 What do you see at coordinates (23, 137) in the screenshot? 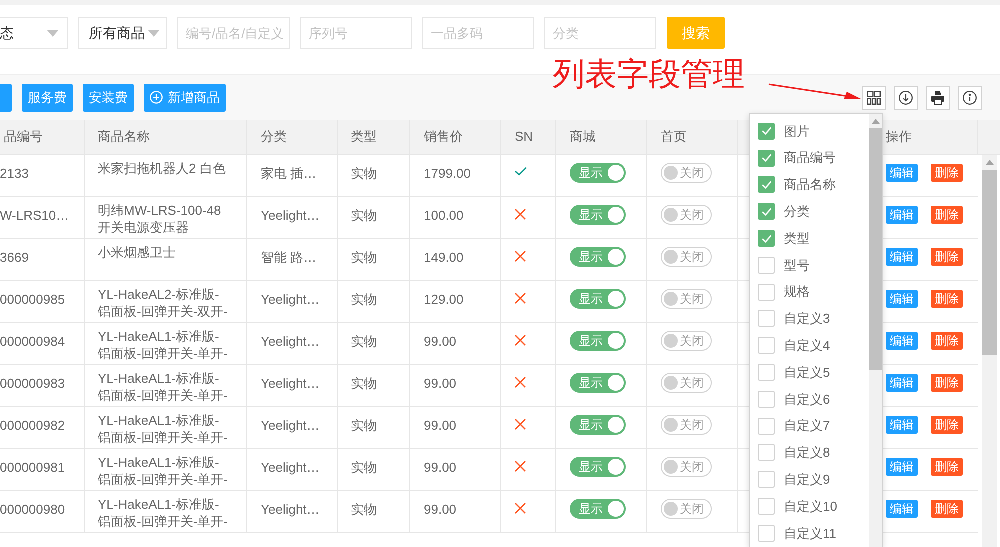
I see `column-header: 品编号` at bounding box center [23, 137].